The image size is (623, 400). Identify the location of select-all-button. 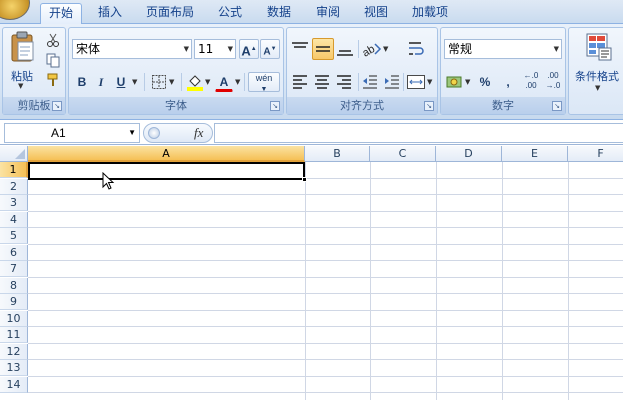
(14, 154).